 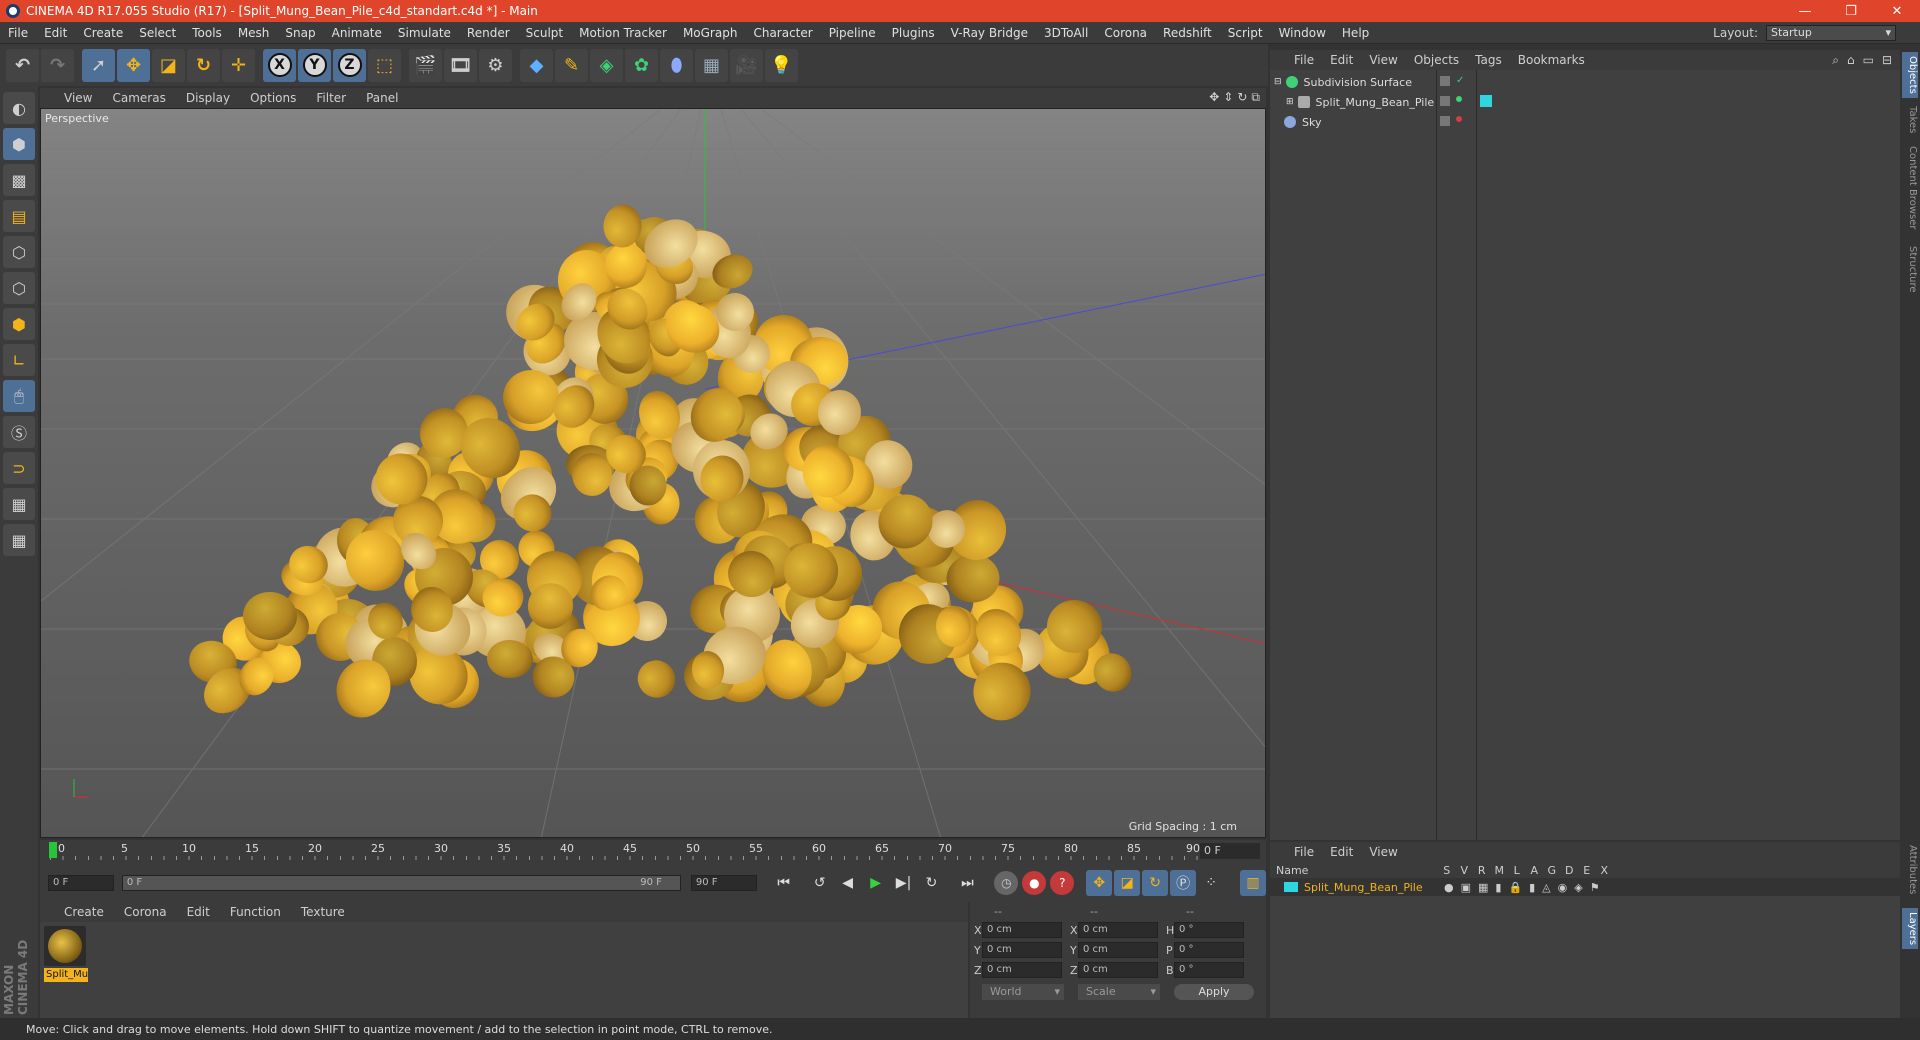 What do you see at coordinates (820, 883) in the screenshot?
I see `previous-keyframe-icon: ↺` at bounding box center [820, 883].